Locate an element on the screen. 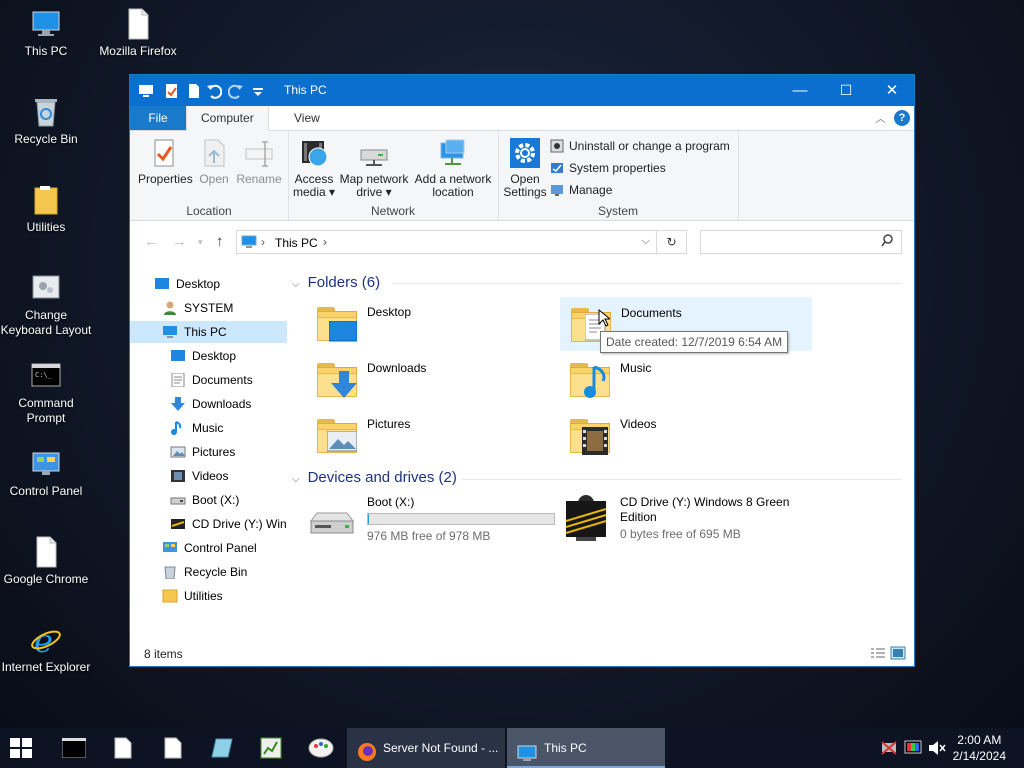 The height and width of the screenshot is (768, 1024). downloads-folder-icon is located at coordinates (337, 379).